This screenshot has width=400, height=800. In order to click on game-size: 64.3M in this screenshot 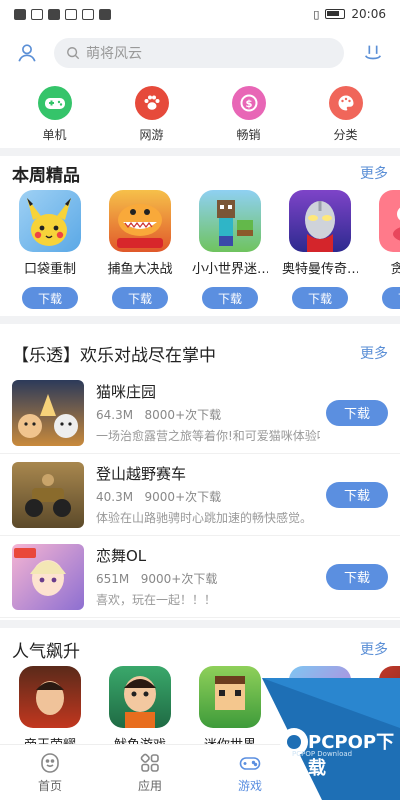, I will do `click(115, 415)`.